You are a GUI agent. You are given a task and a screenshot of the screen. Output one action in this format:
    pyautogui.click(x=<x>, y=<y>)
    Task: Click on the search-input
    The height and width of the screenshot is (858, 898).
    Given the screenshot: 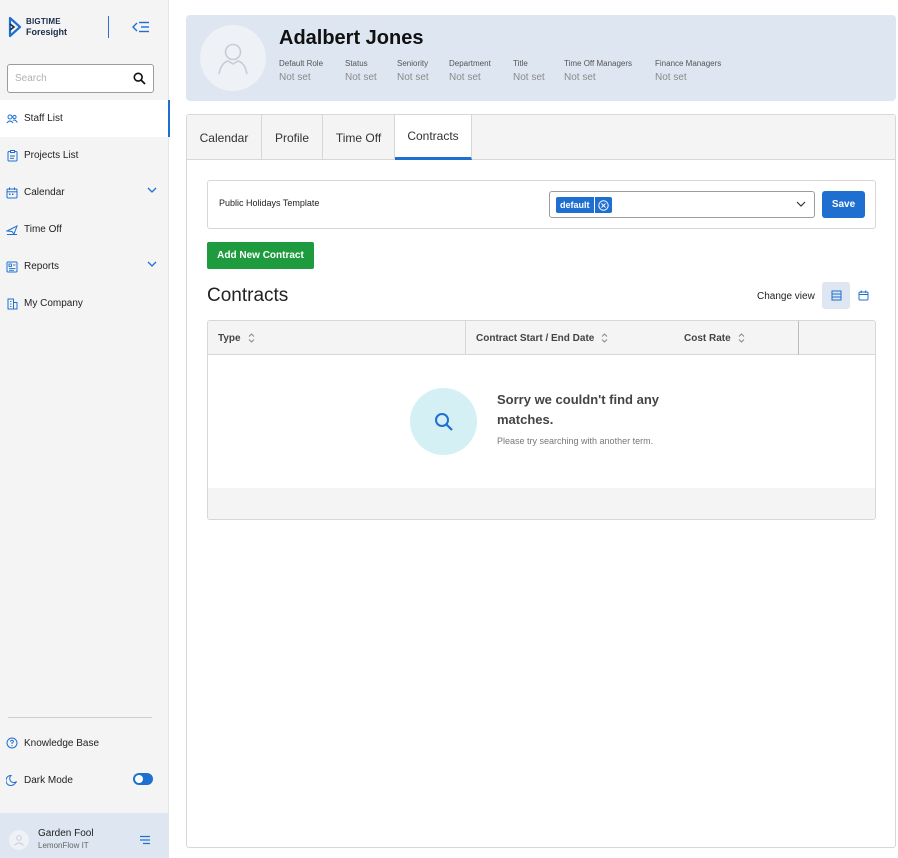 What is the action you would take?
    pyautogui.click(x=72, y=78)
    